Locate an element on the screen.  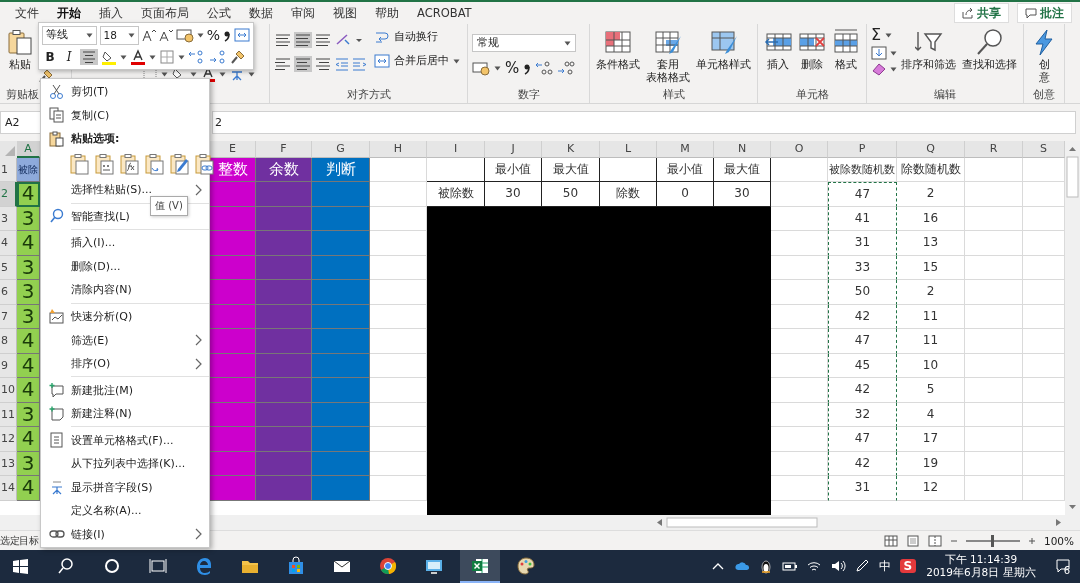
ribbon-tab: 公式 is located at coordinates (219, 13).